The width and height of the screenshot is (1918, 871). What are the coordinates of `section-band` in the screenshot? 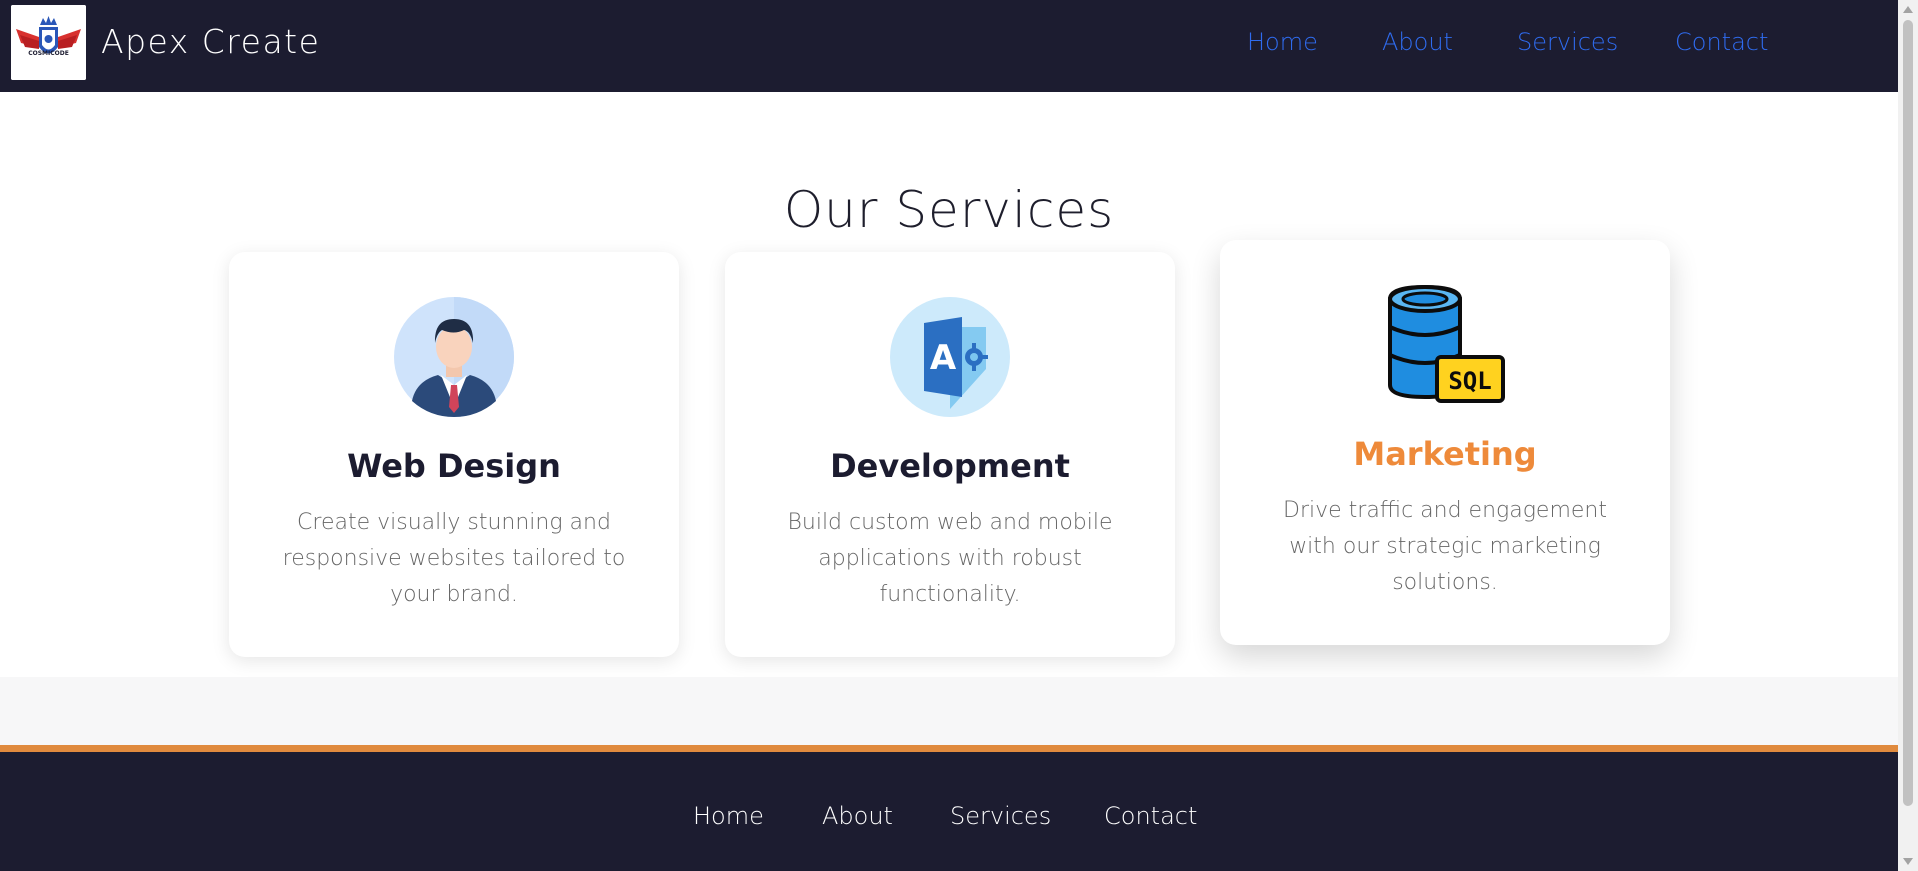 It's located at (949, 712).